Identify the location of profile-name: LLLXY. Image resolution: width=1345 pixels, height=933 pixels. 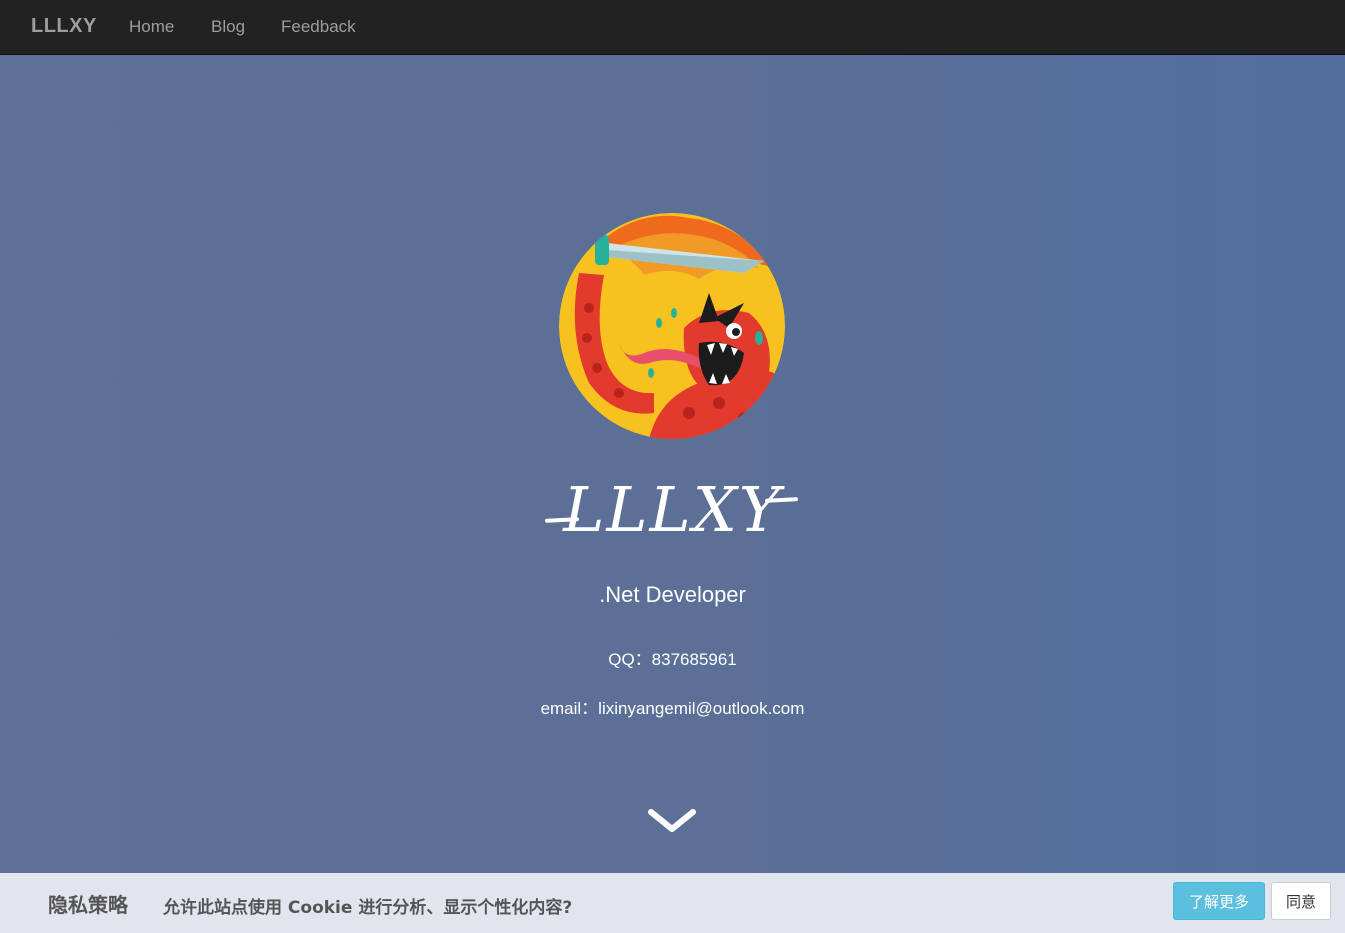
(672, 509).